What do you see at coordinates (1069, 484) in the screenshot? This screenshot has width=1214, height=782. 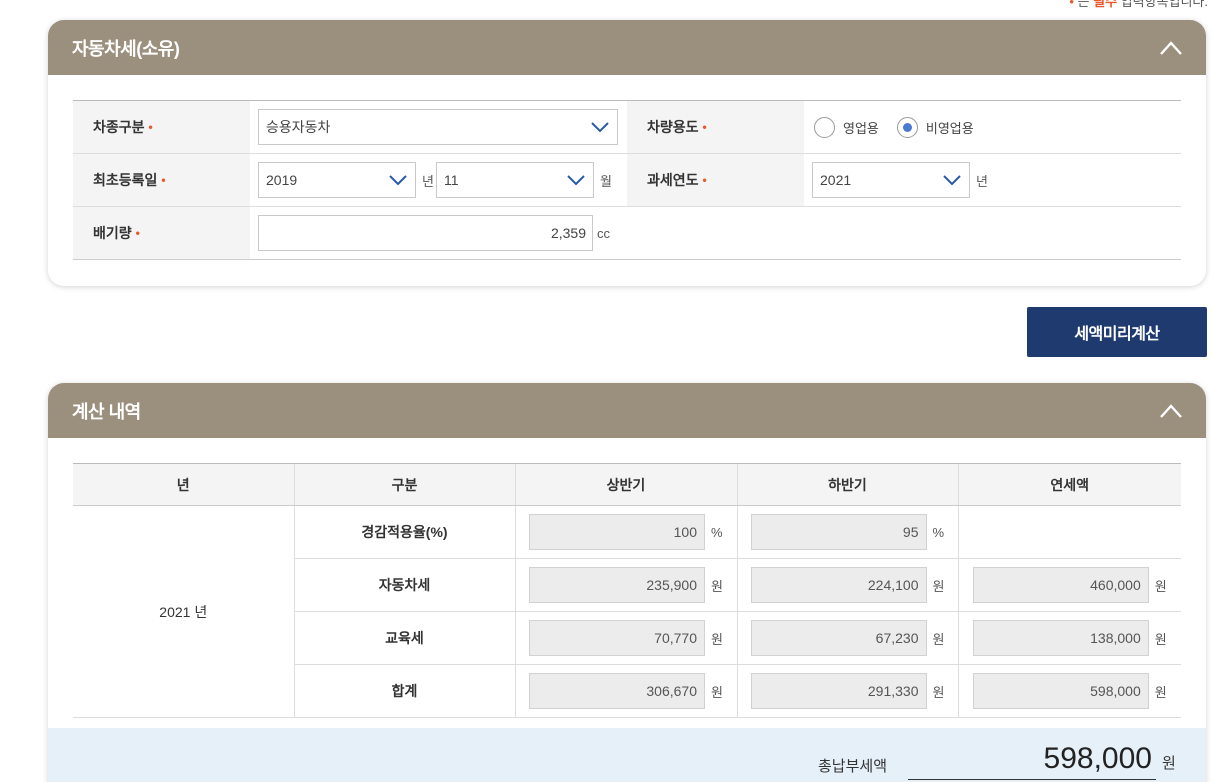 I see `col-header-annual: 연세액` at bounding box center [1069, 484].